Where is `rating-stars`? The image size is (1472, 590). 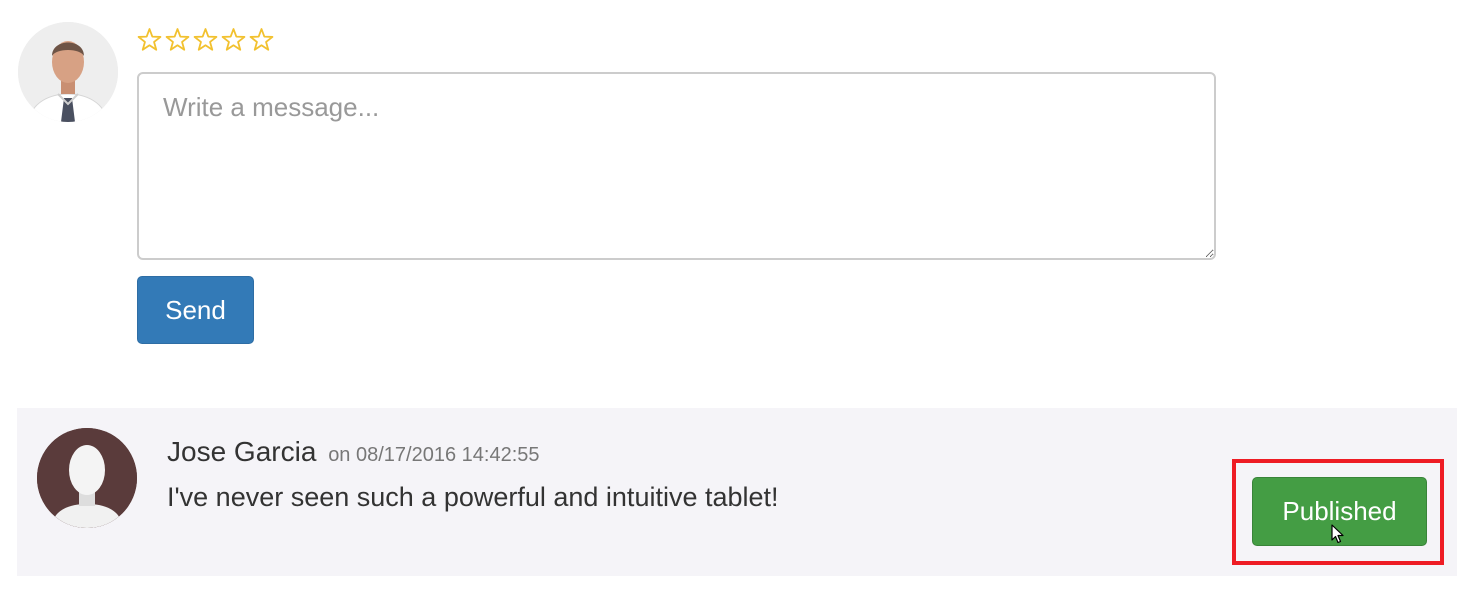 rating-stars is located at coordinates (205, 39).